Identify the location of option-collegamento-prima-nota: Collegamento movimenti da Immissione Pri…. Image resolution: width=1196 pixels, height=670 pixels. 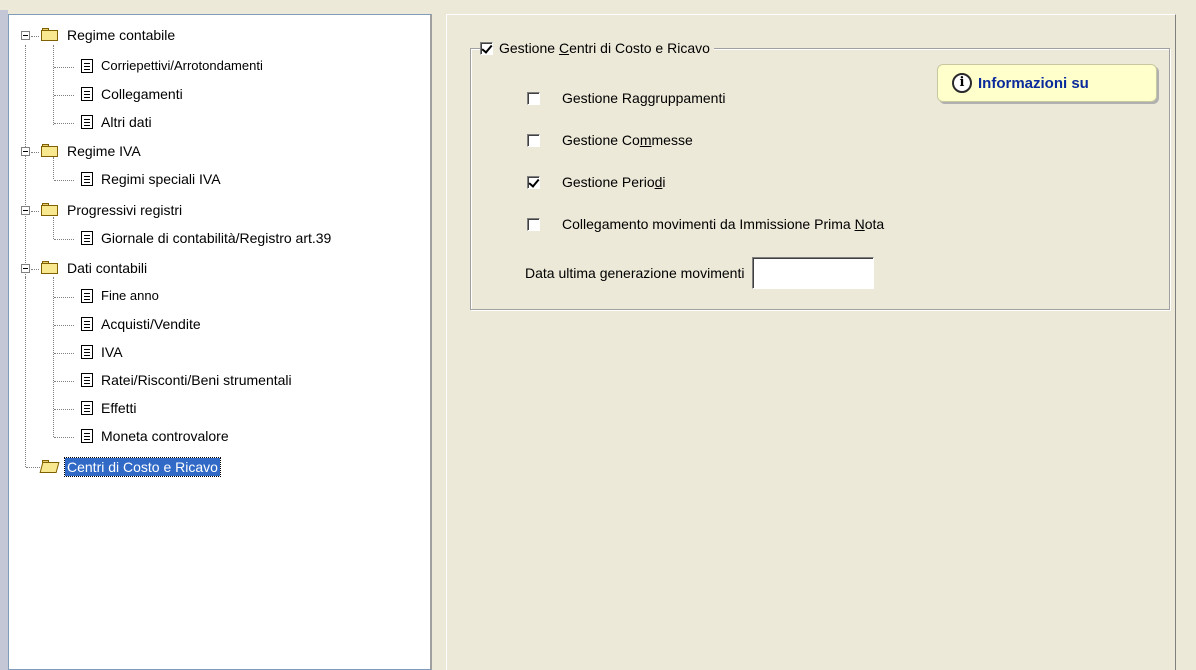
(705, 224).